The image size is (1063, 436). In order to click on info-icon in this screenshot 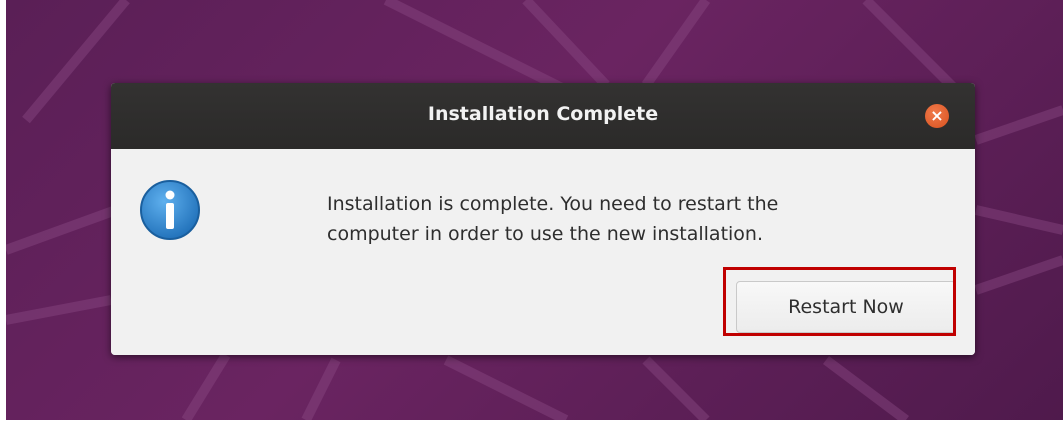, I will do `click(170, 210)`.